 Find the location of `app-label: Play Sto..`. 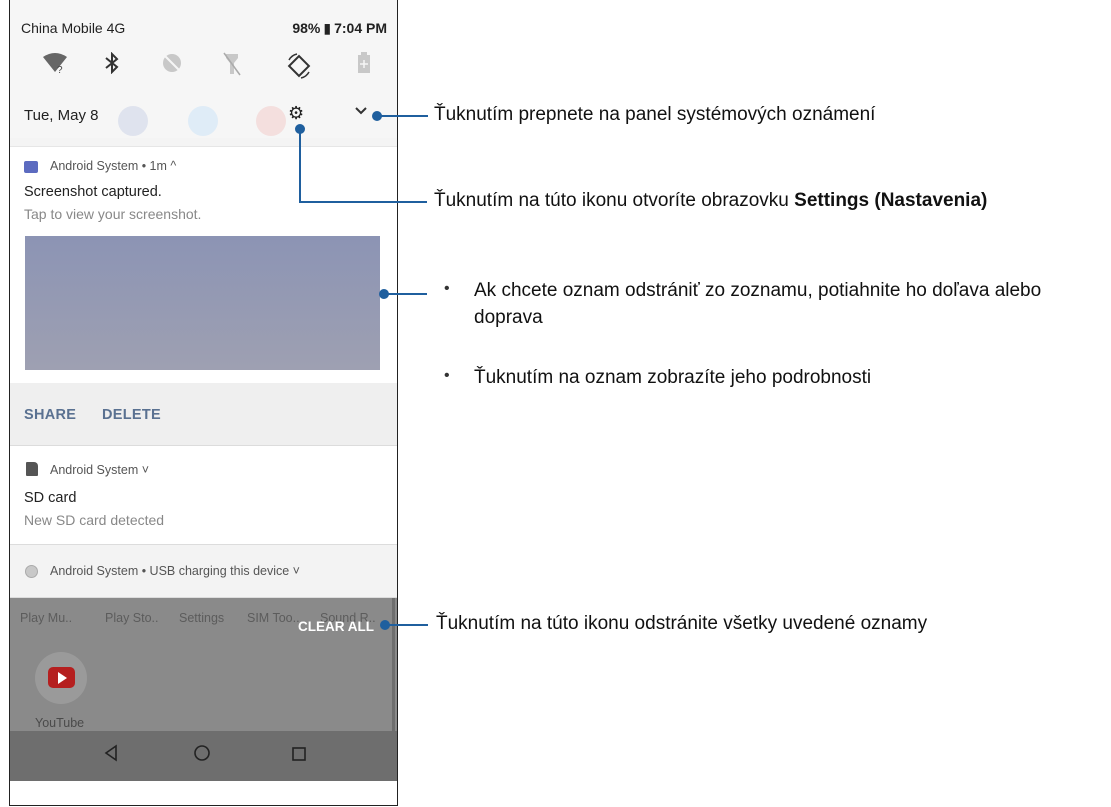

app-label: Play Sto.. is located at coordinates (132, 618).